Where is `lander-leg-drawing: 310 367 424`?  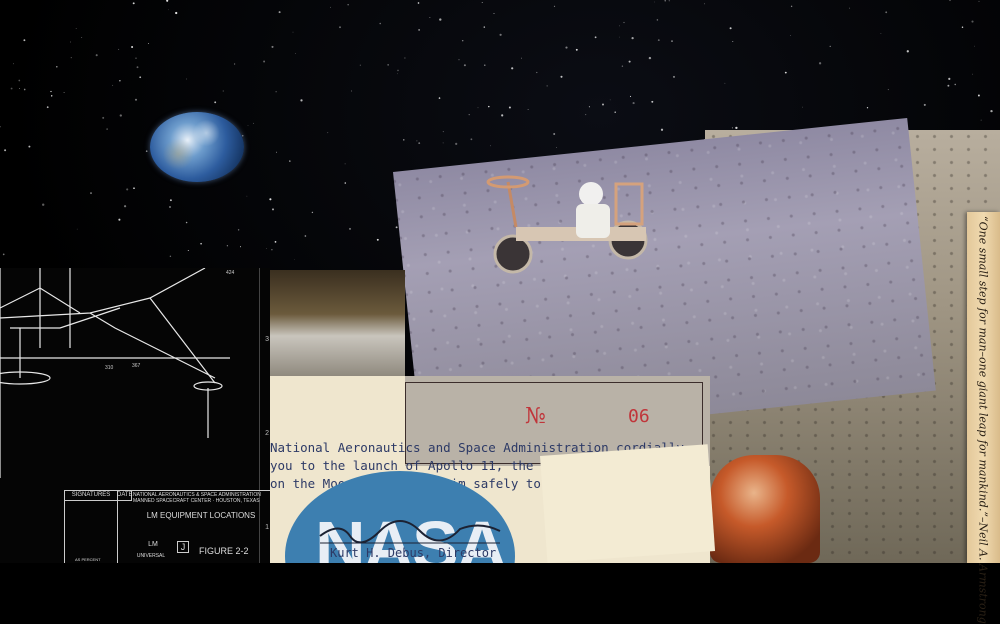 lander-leg-drawing: 310 367 424 is located at coordinates (117, 373).